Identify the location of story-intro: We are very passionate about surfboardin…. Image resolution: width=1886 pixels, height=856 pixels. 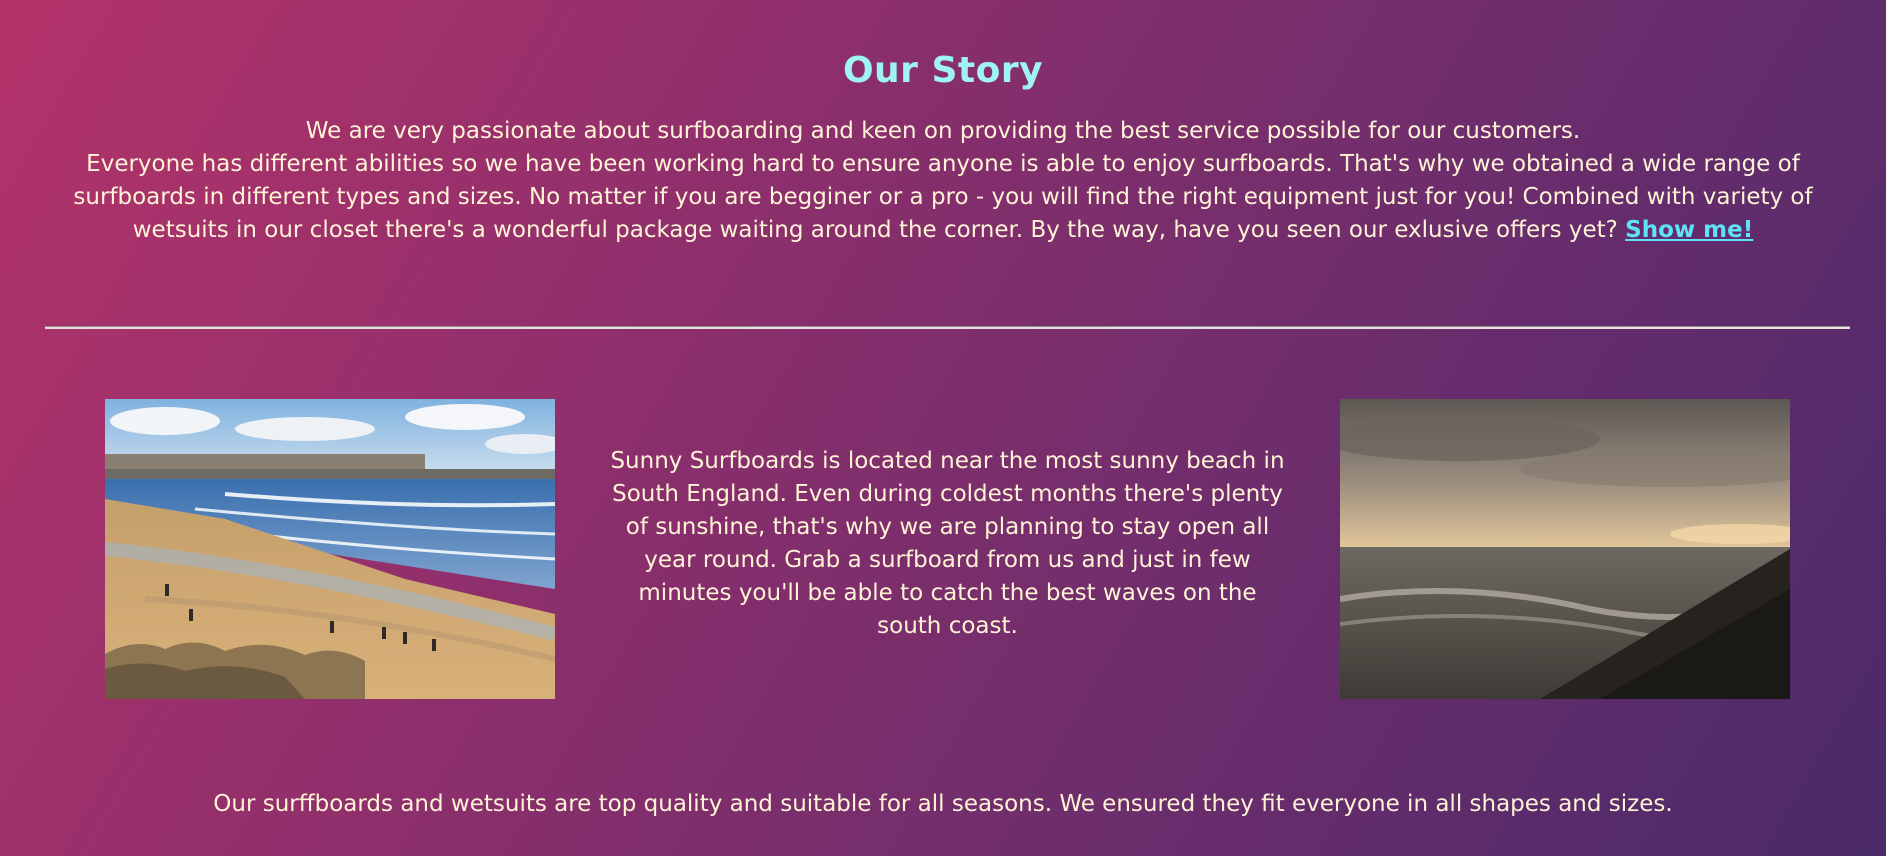
(943, 181).